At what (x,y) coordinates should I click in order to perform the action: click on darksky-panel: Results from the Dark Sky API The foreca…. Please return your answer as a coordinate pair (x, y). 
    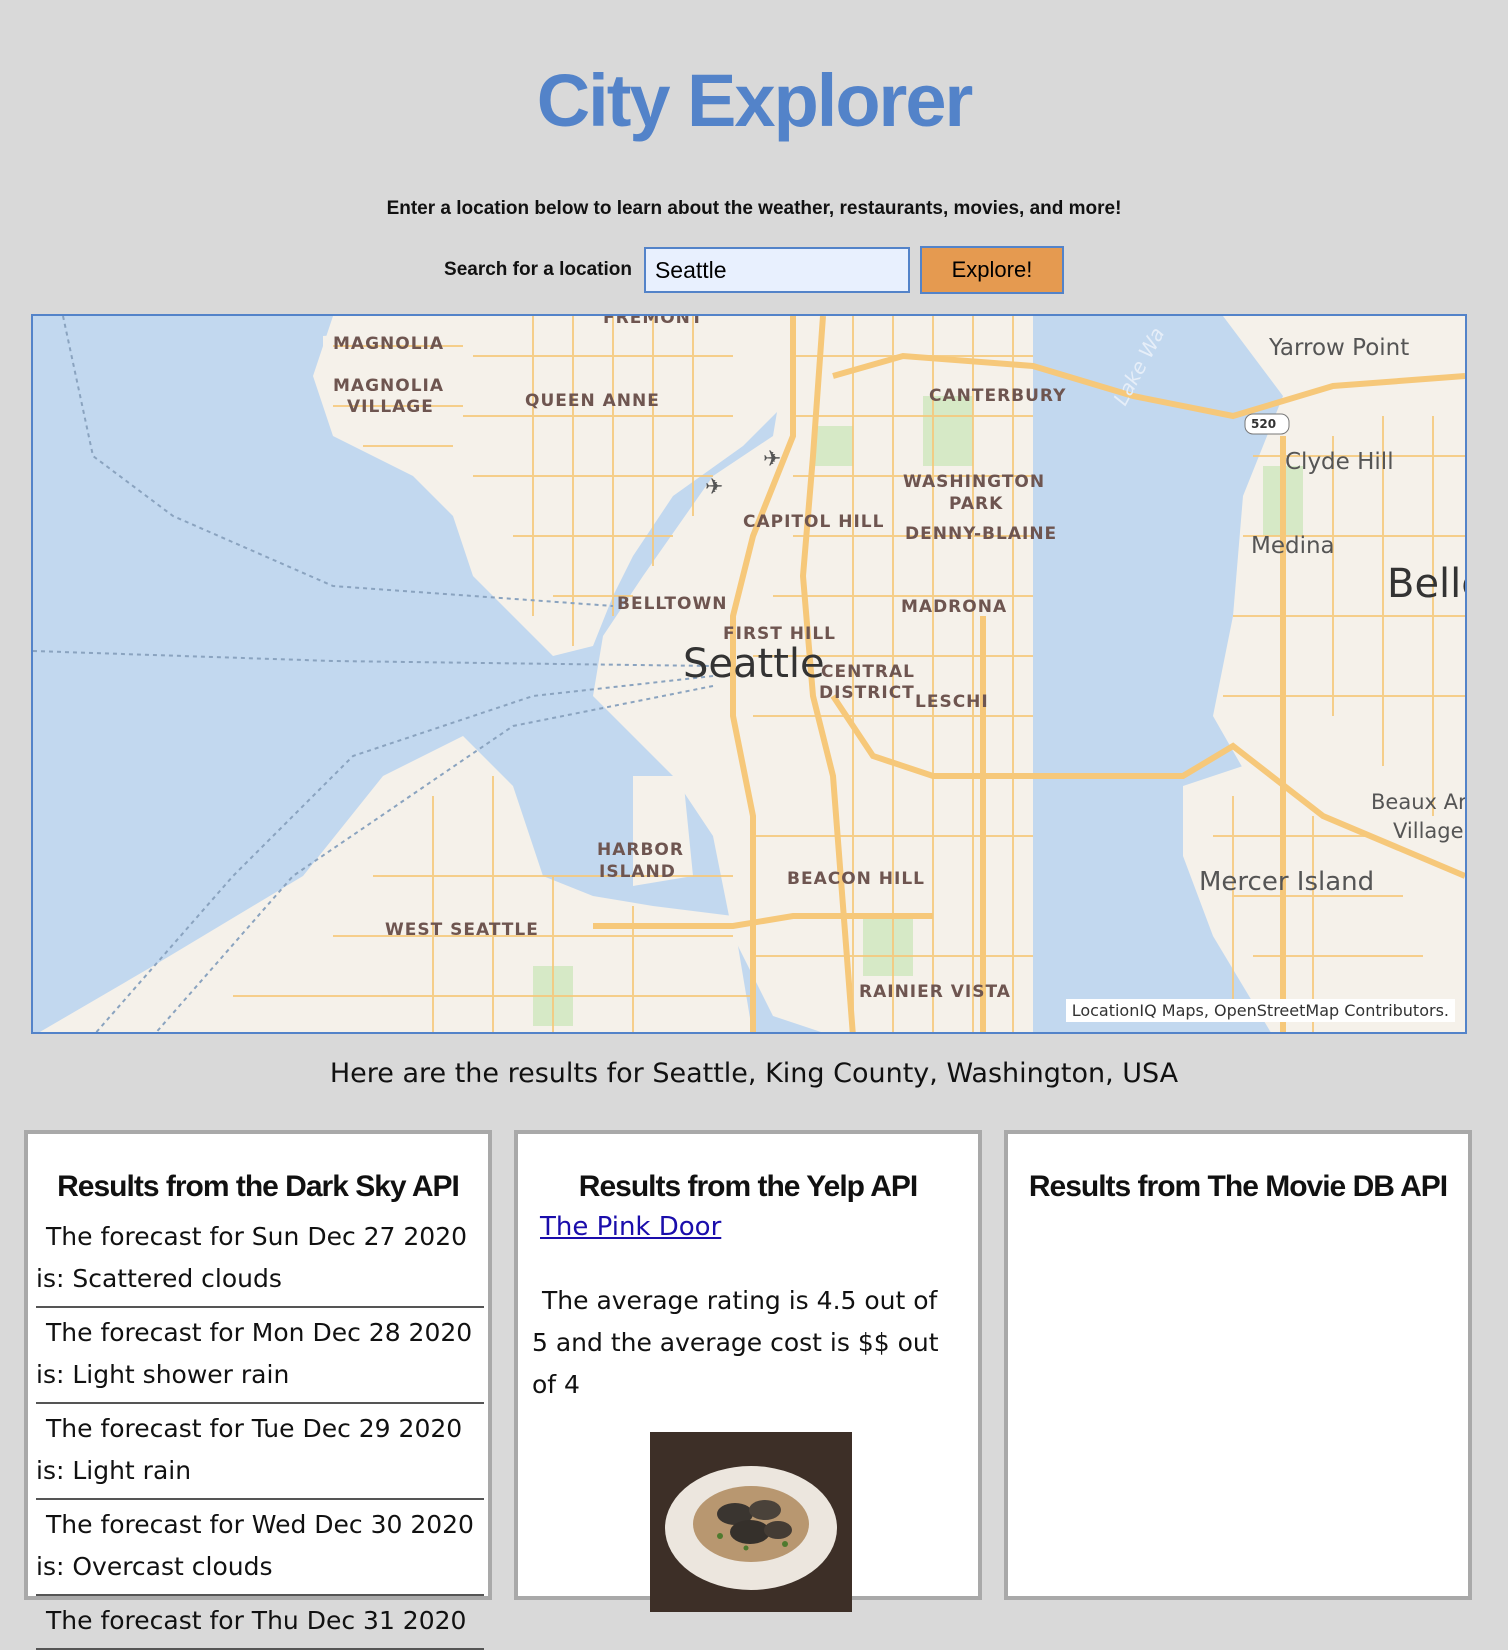
    Looking at the image, I should click on (258, 1390).